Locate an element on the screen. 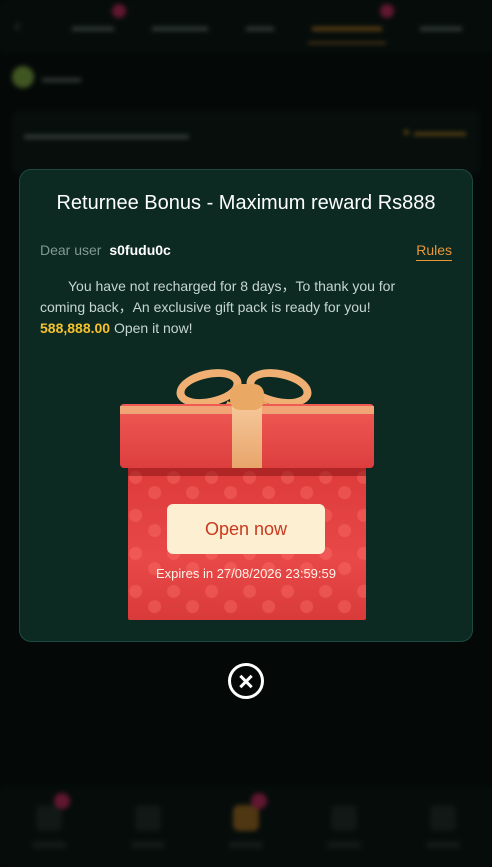 The height and width of the screenshot is (867, 492). expiry-text: Expires in 27/08/2026 23:59:59 is located at coordinates (246, 573).